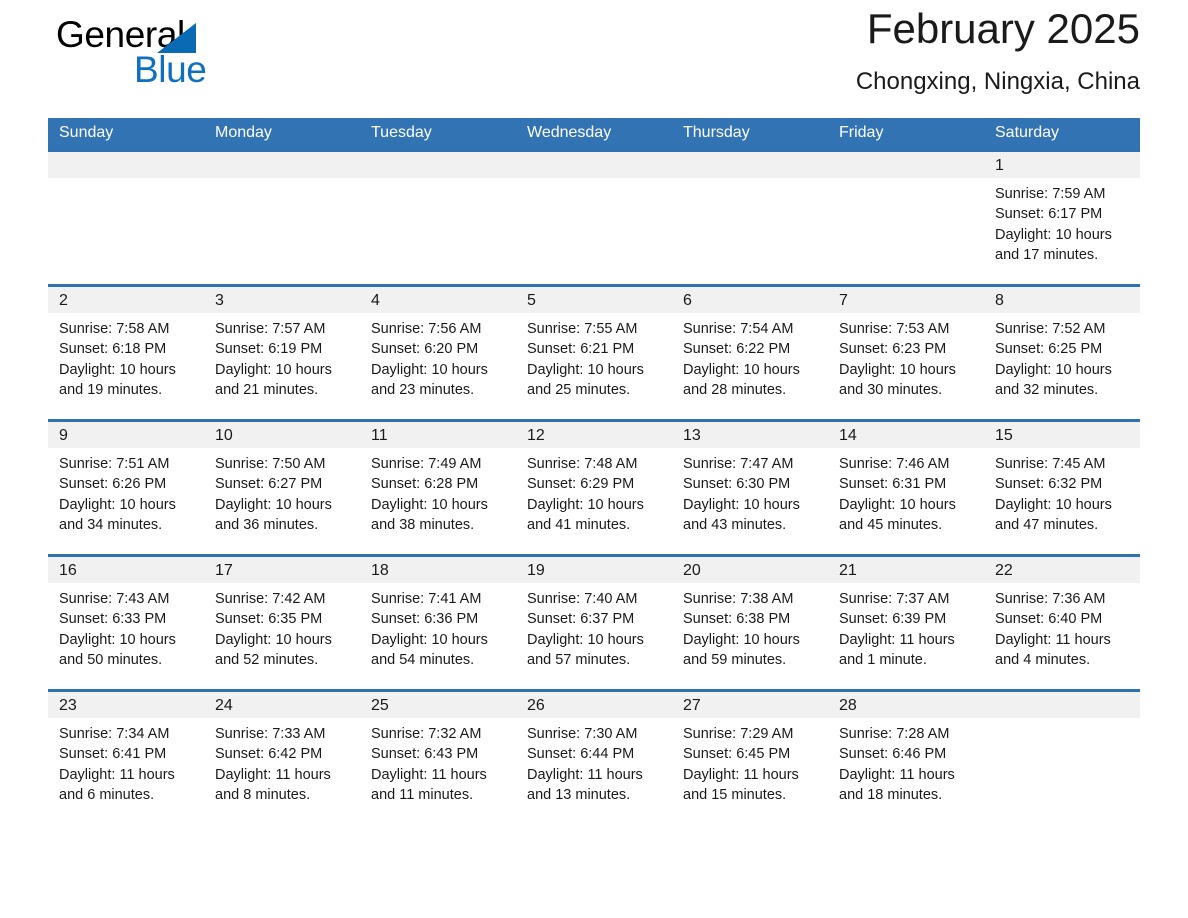 The width and height of the screenshot is (1188, 918). What do you see at coordinates (282, 300) in the screenshot?
I see `day-number: 3` at bounding box center [282, 300].